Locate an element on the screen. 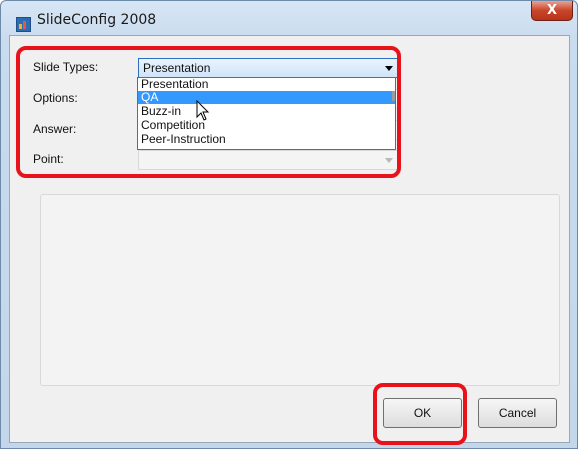  highlight-box-ok is located at coordinates (420, 414).